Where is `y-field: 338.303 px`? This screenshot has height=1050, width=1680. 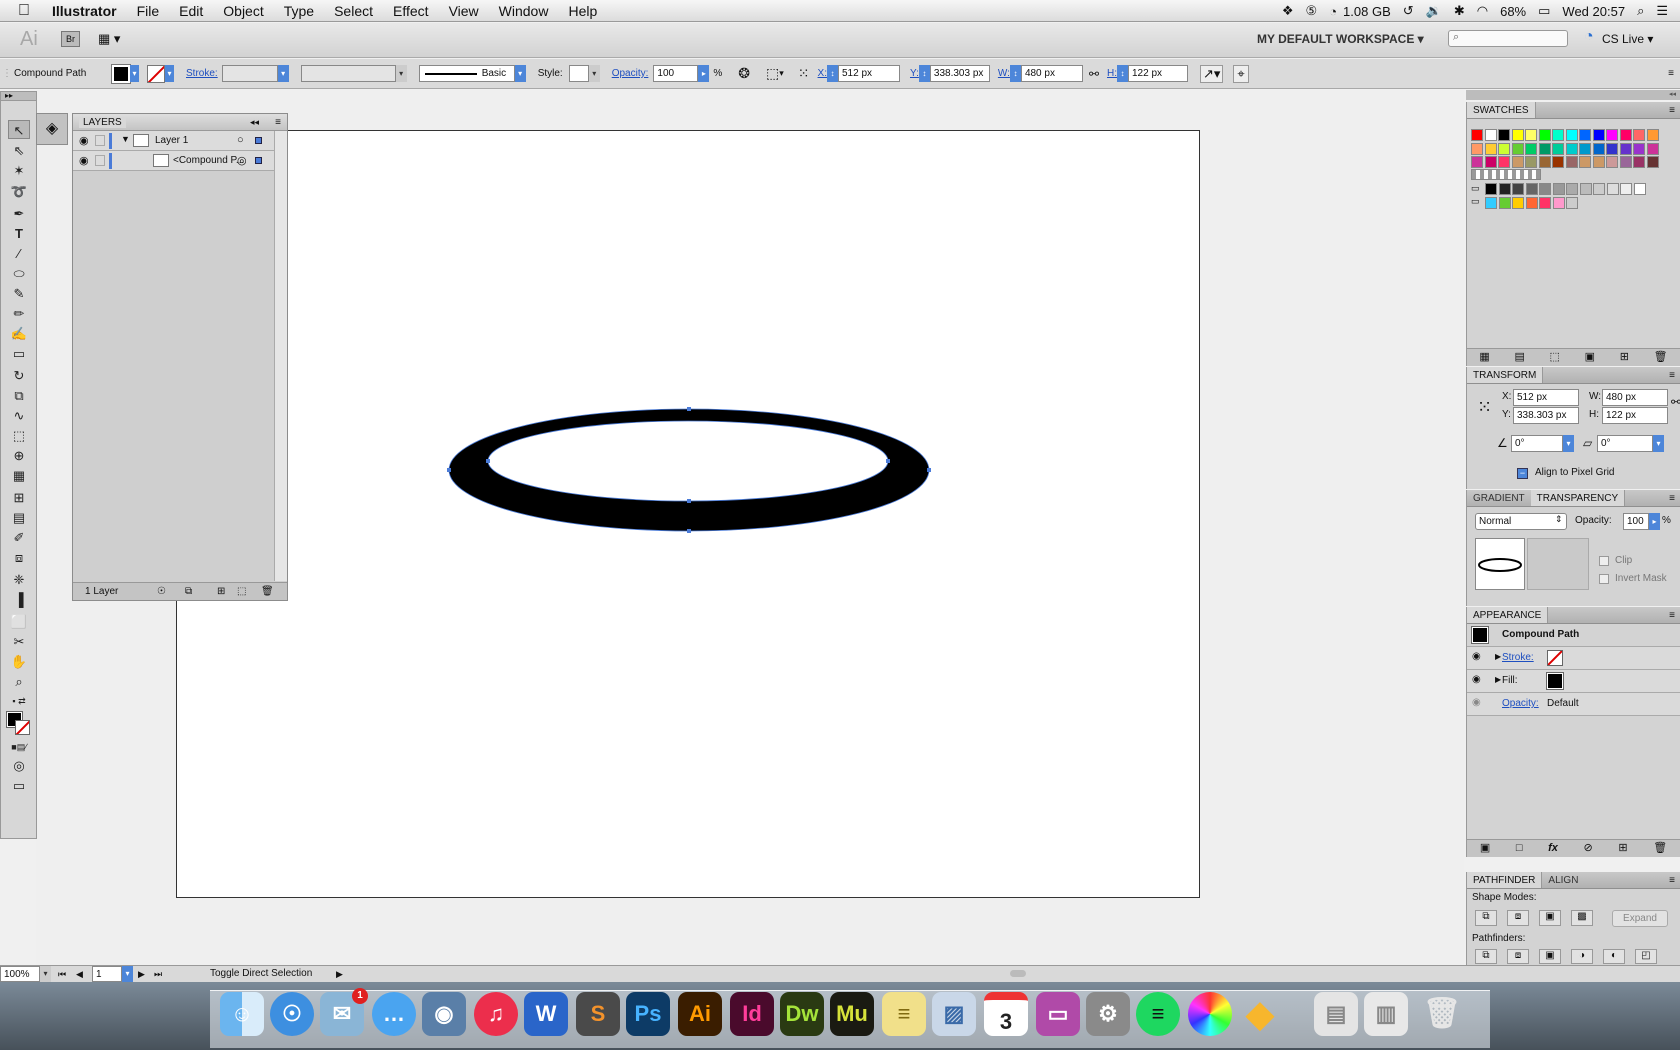
y-field: 338.303 px is located at coordinates (959, 73).